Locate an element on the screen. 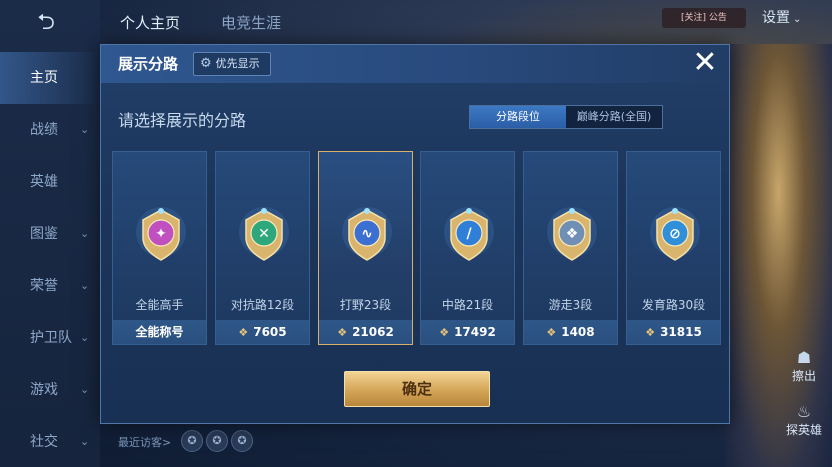 The width and height of the screenshot is (832, 467). lane-card: ∿ 打野23段 ❖ 21062 is located at coordinates (365, 248).